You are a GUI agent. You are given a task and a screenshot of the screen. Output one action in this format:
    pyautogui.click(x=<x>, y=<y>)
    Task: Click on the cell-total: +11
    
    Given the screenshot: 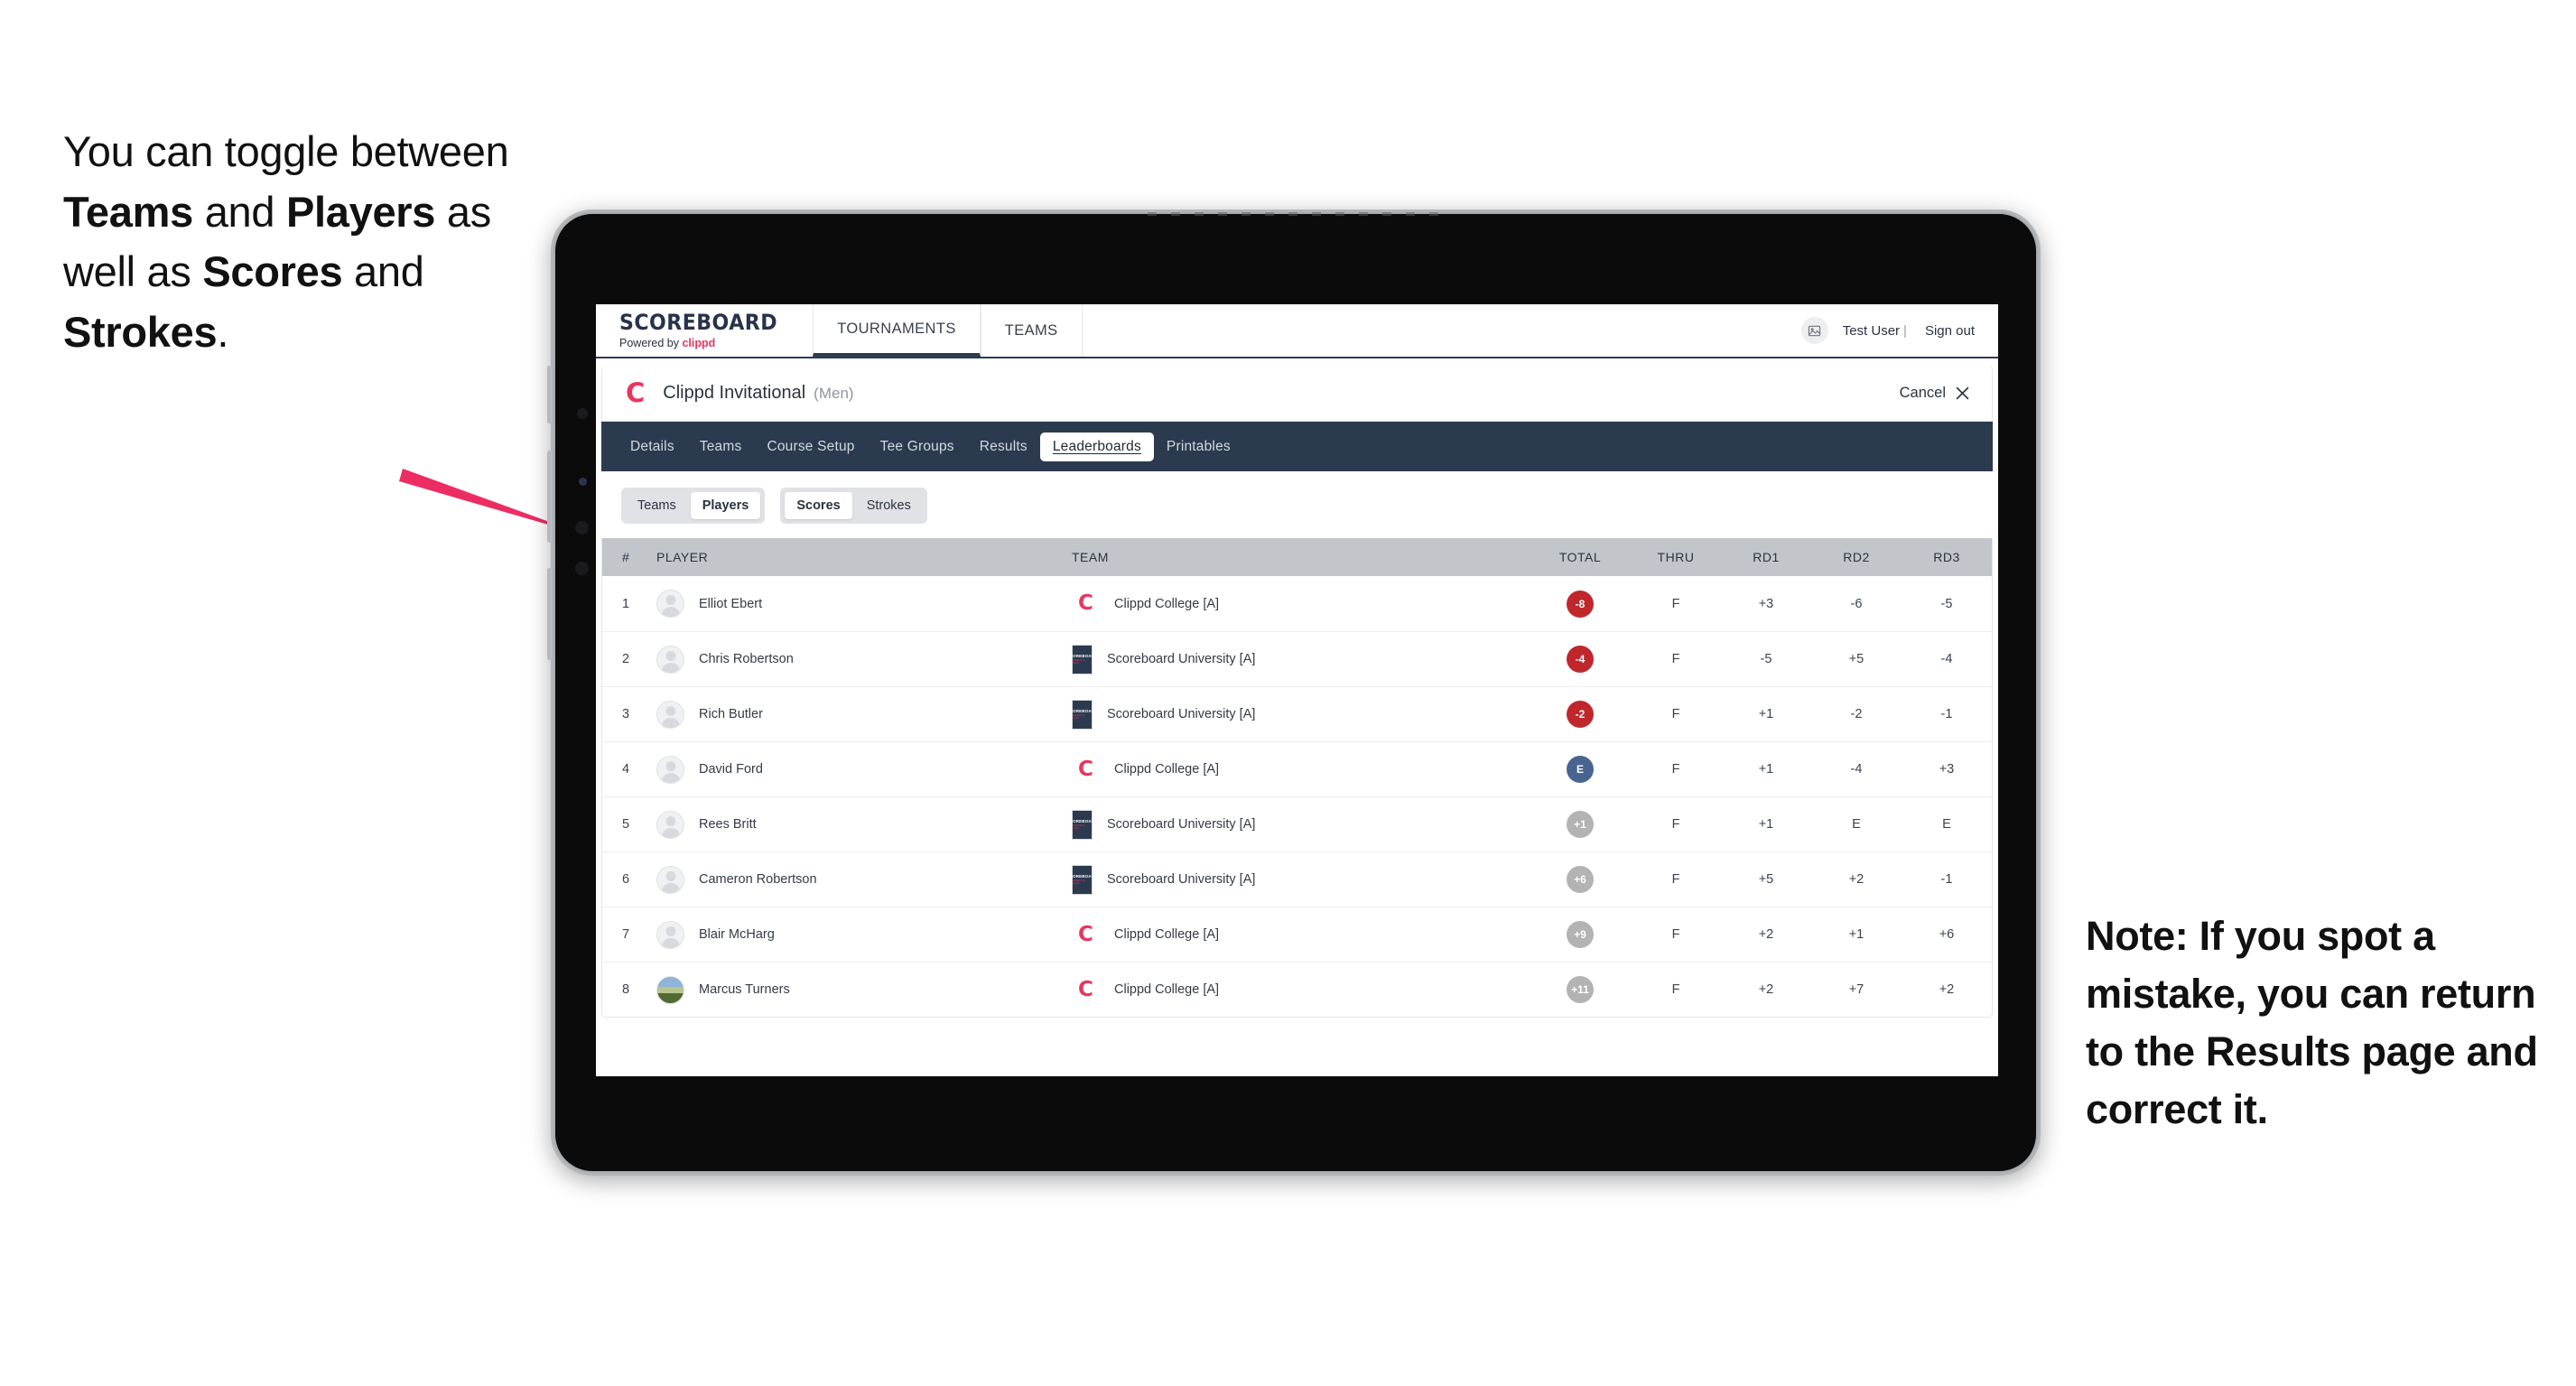 What is the action you would take?
    pyautogui.click(x=1580, y=989)
    